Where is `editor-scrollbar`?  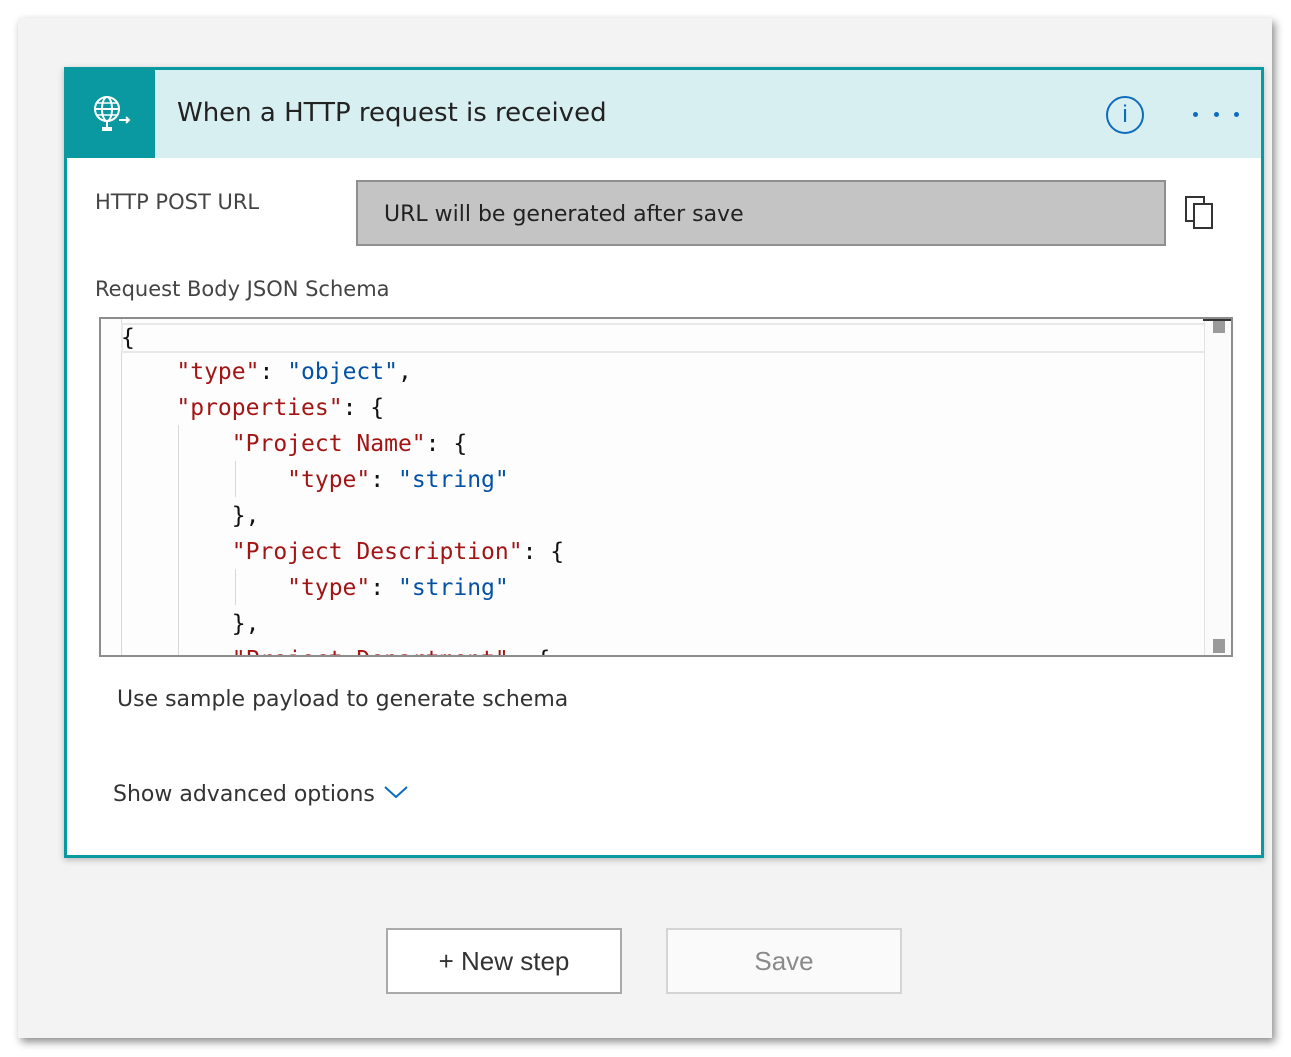
editor-scrollbar is located at coordinates (1217, 487).